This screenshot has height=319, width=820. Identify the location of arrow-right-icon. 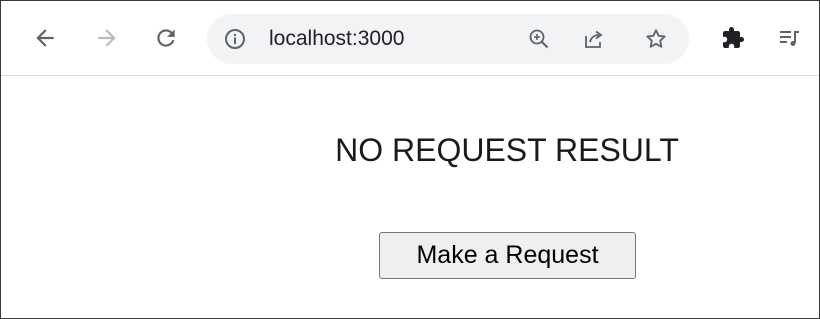
(107, 38).